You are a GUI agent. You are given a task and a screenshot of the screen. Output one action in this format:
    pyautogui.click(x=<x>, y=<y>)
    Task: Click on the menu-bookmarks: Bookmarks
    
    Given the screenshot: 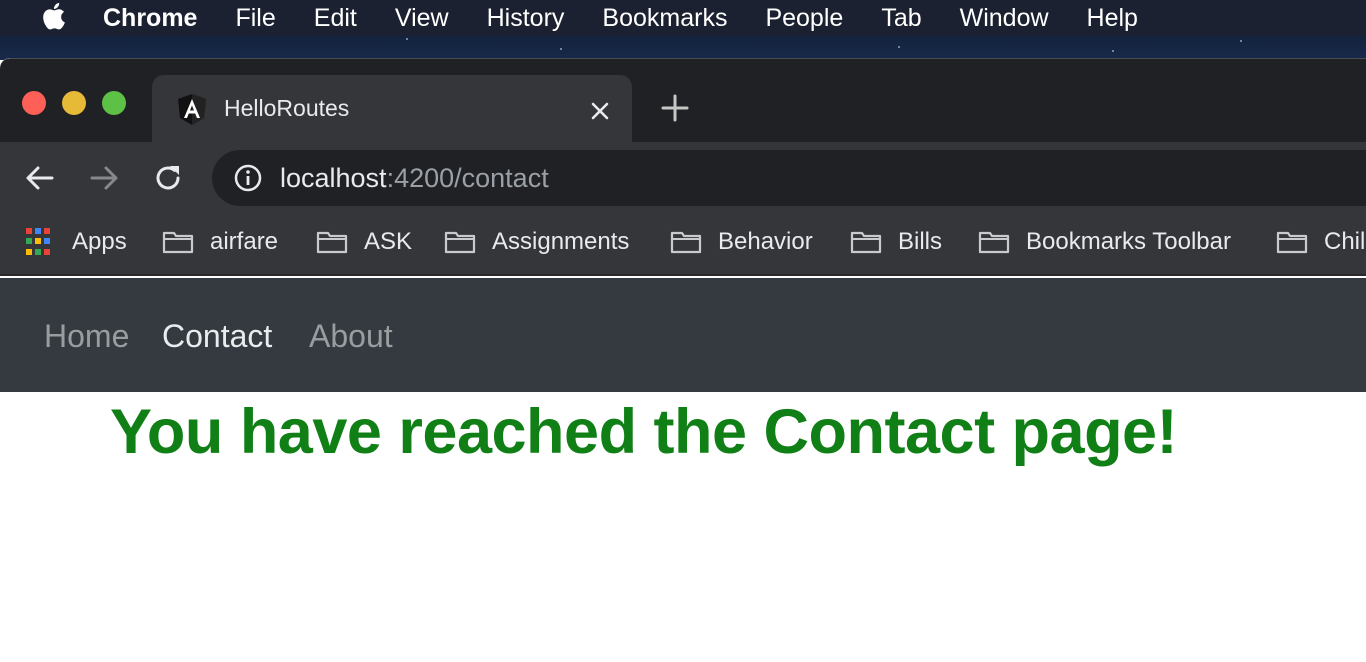 What is the action you would take?
    pyautogui.click(x=664, y=18)
    